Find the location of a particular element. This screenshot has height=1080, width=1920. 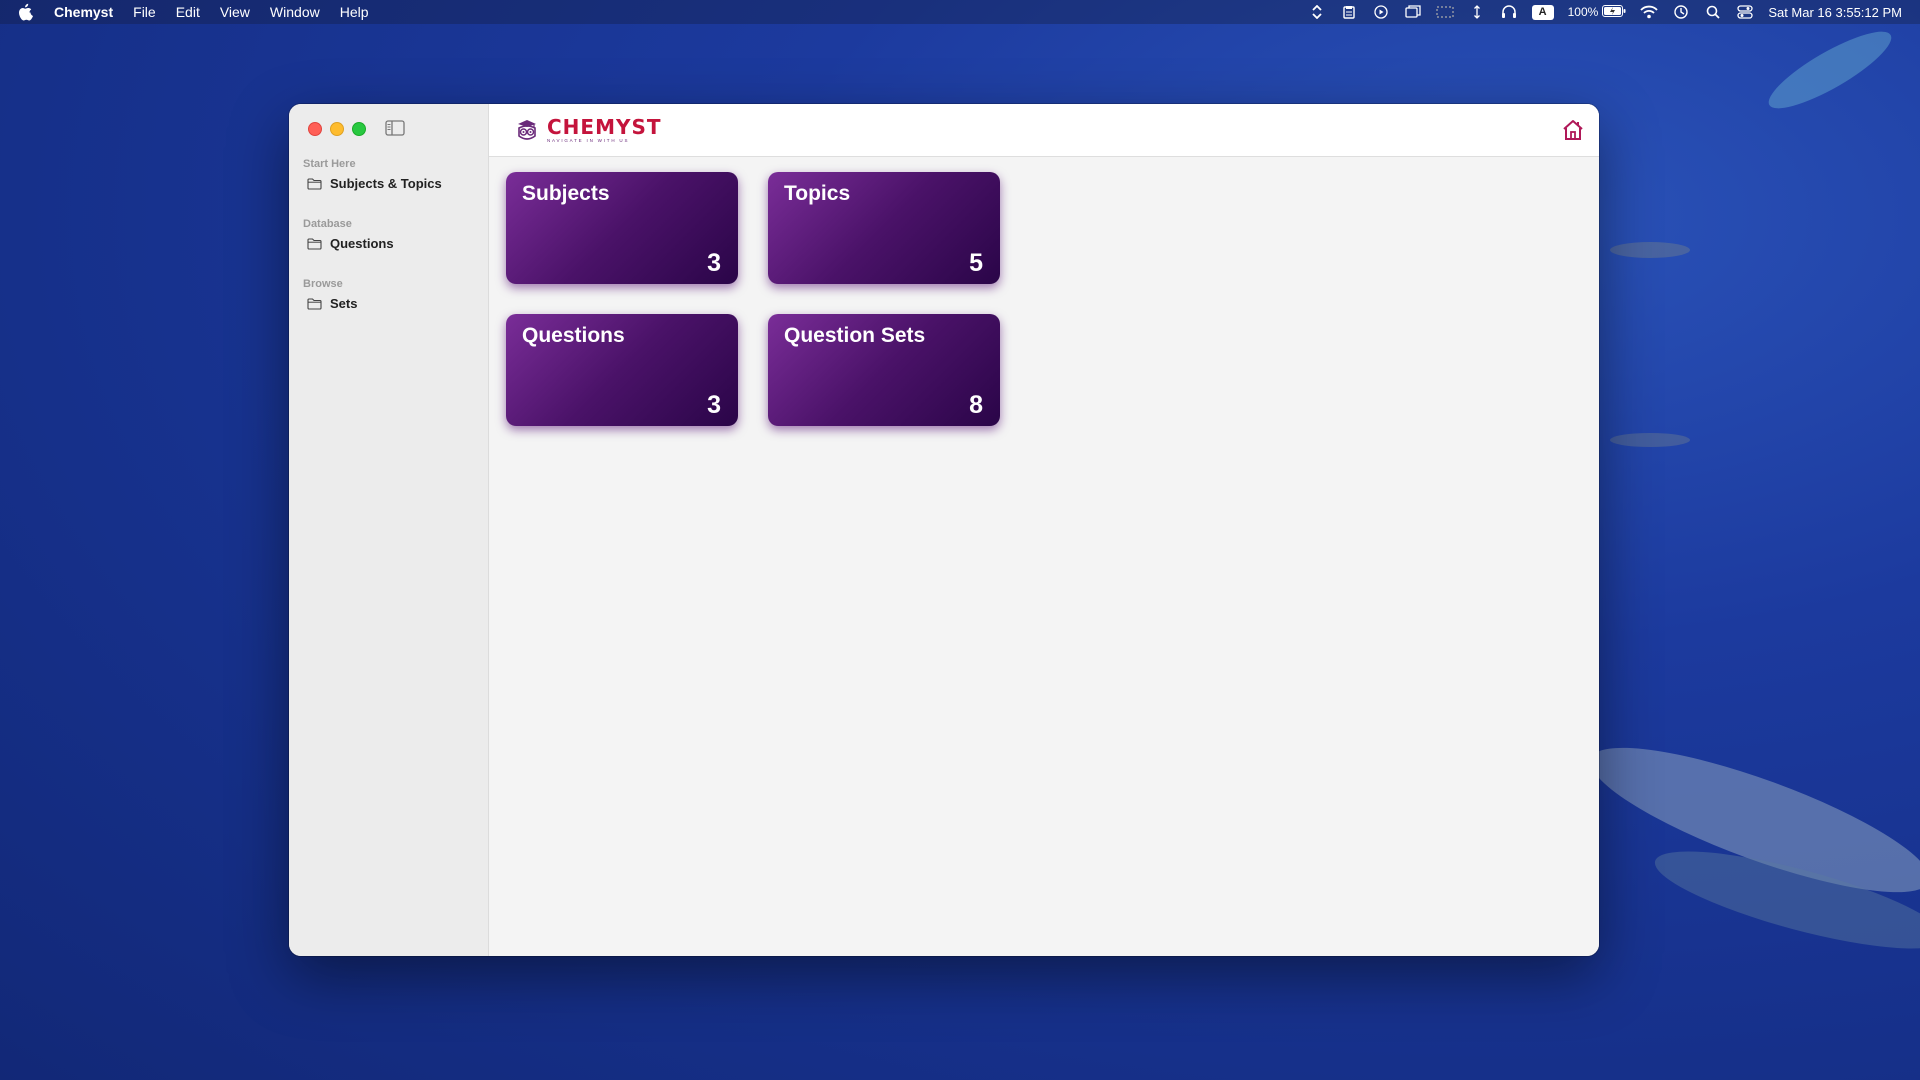

card-count: 5 is located at coordinates (976, 263).